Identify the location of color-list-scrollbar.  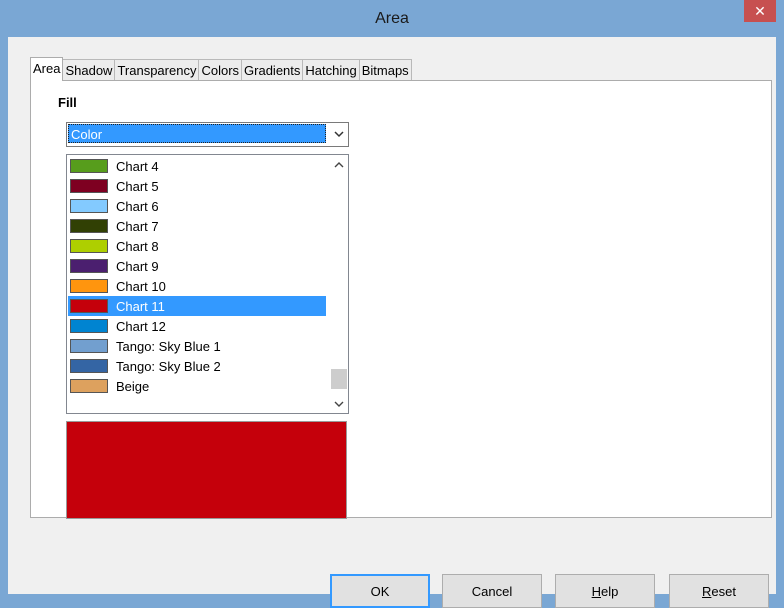
(339, 284).